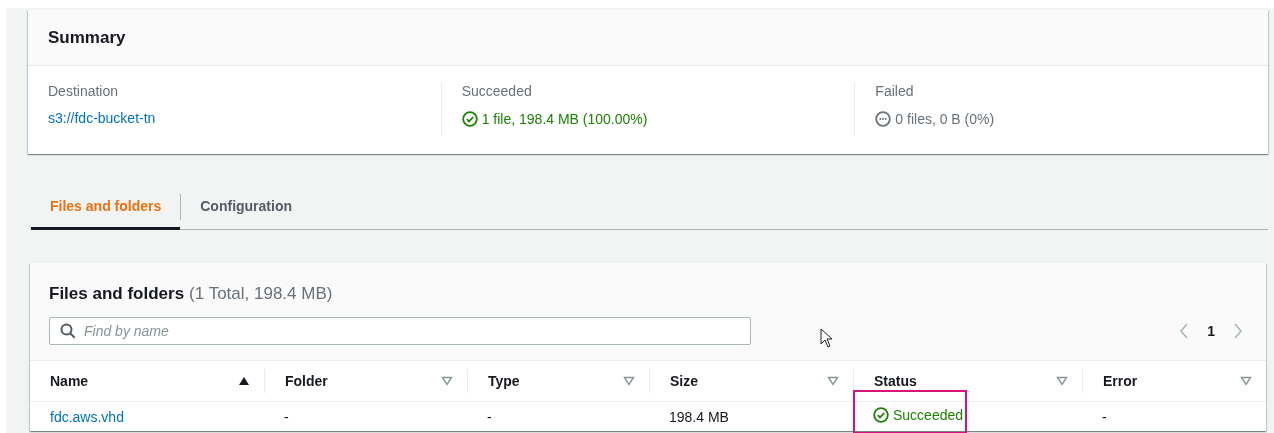  Describe the element at coordinates (102, 118) in the screenshot. I see `destination-link: s3://fdc-bucket-tn` at that location.